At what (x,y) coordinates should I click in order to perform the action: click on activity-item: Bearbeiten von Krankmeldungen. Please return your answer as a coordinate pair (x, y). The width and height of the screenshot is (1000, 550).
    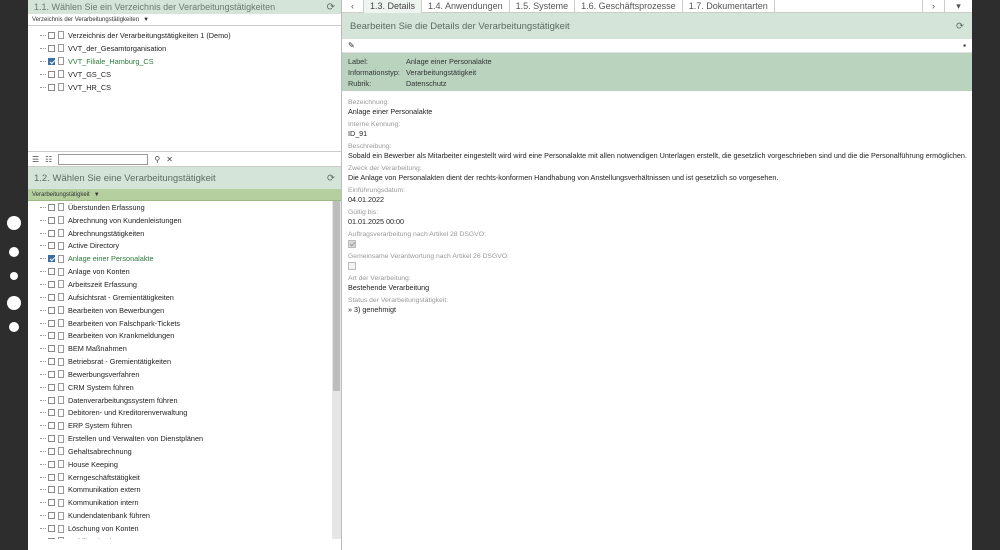
    Looking at the image, I should click on (184, 335).